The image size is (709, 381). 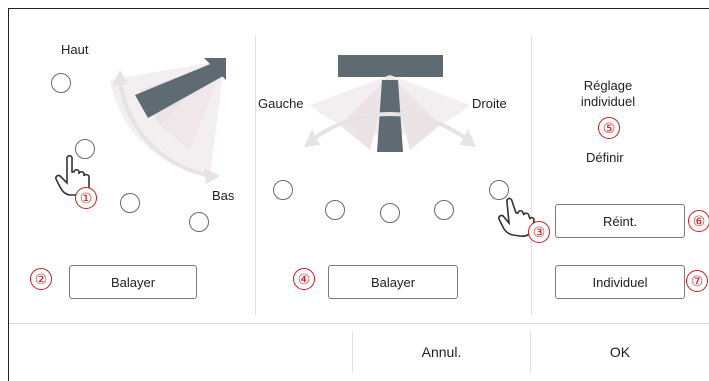 What do you see at coordinates (697, 281) in the screenshot?
I see `callout-7: ⑦` at bounding box center [697, 281].